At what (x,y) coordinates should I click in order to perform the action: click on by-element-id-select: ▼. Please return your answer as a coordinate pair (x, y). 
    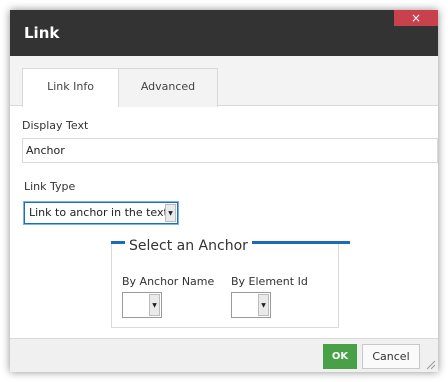
    Looking at the image, I should click on (251, 305).